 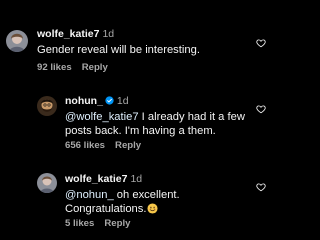 What do you see at coordinates (97, 224) in the screenshot?
I see `comment-actions: 5 likes Reply` at bounding box center [97, 224].